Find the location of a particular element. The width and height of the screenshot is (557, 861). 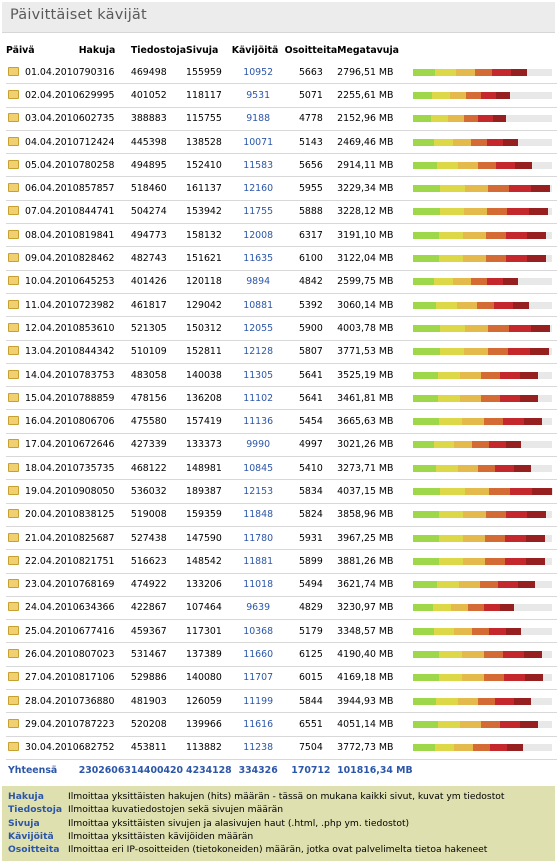

row-tiedostoja: 494895 is located at coordinates (158, 165).